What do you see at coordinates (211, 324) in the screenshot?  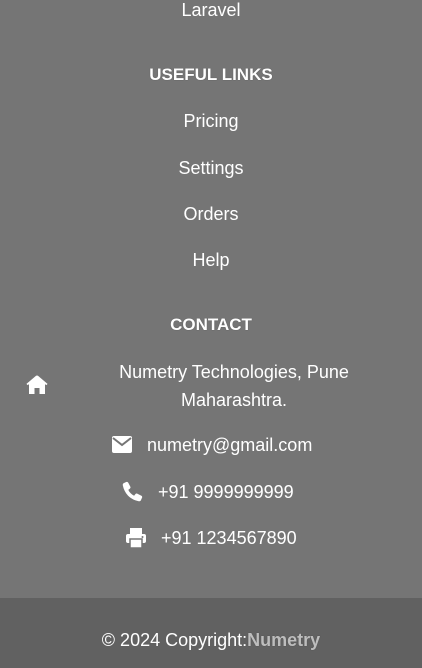 I see `contact-heading: CONTACT` at bounding box center [211, 324].